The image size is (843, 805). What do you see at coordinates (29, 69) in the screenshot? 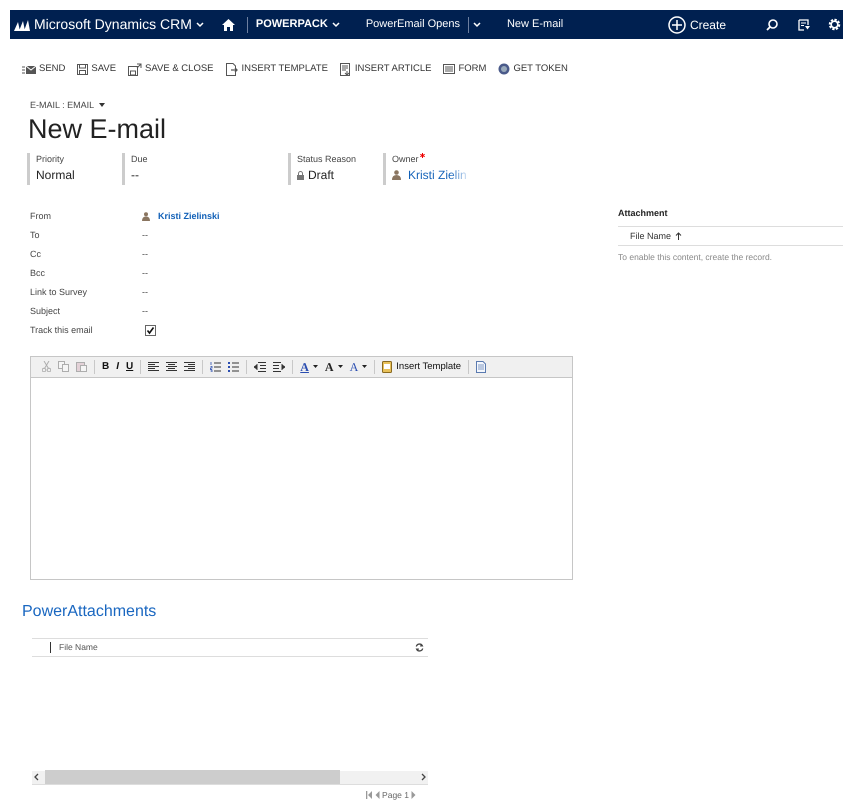
I see `envelope-icon` at bounding box center [29, 69].